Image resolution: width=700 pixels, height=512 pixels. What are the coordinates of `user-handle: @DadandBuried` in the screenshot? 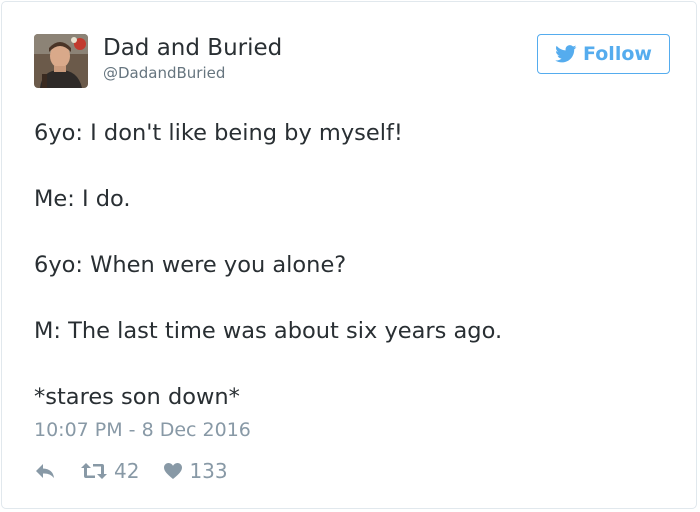 It's located at (164, 73).